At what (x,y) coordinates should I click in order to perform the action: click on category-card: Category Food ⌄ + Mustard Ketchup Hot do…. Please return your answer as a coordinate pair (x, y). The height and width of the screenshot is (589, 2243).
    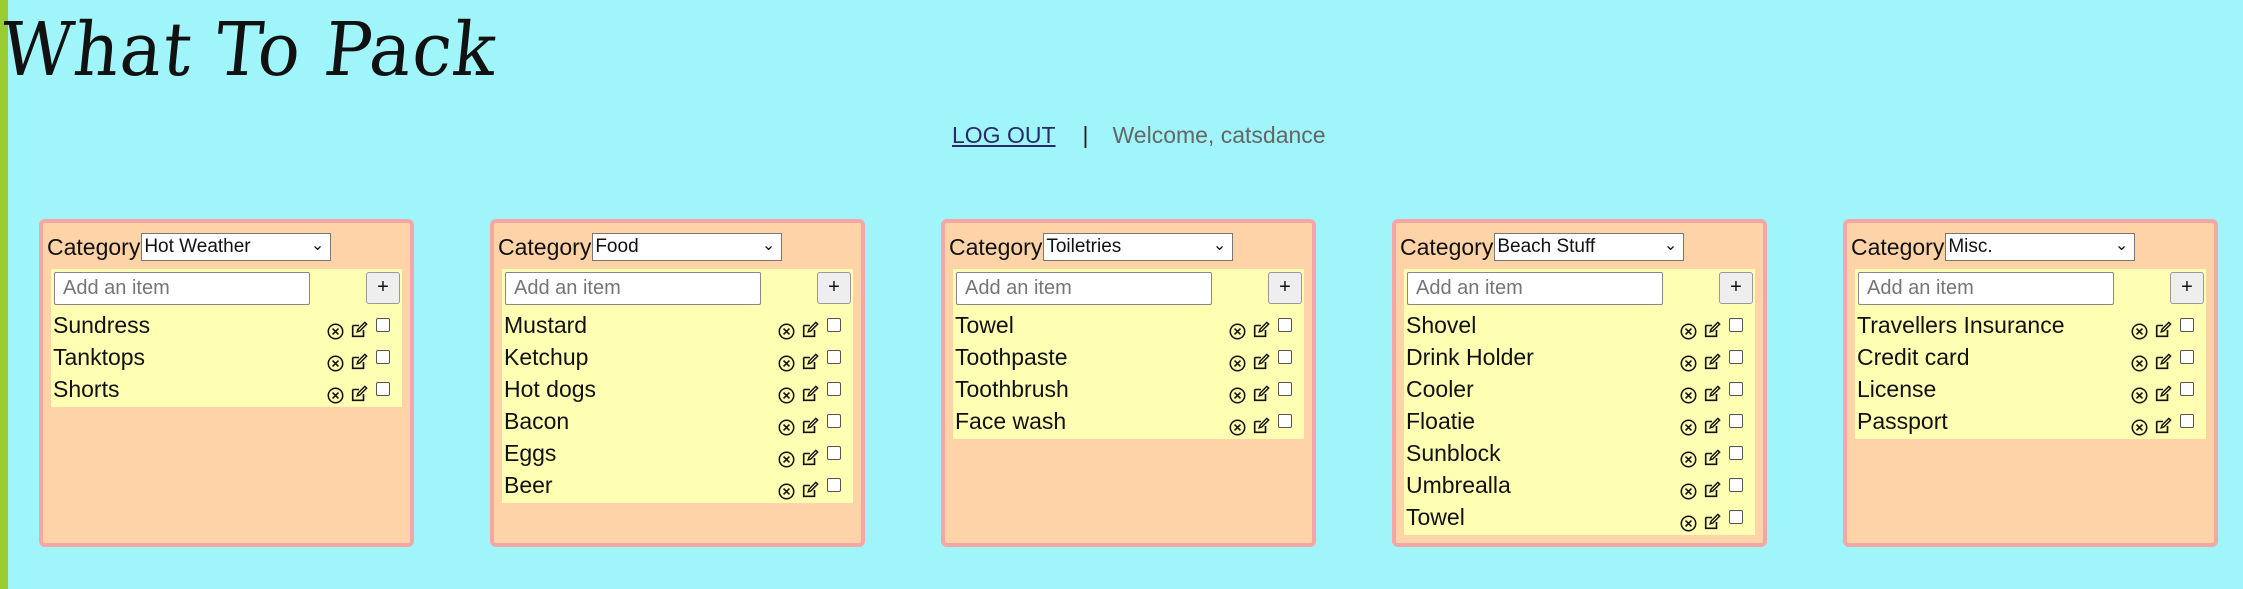
    Looking at the image, I should click on (677, 383).